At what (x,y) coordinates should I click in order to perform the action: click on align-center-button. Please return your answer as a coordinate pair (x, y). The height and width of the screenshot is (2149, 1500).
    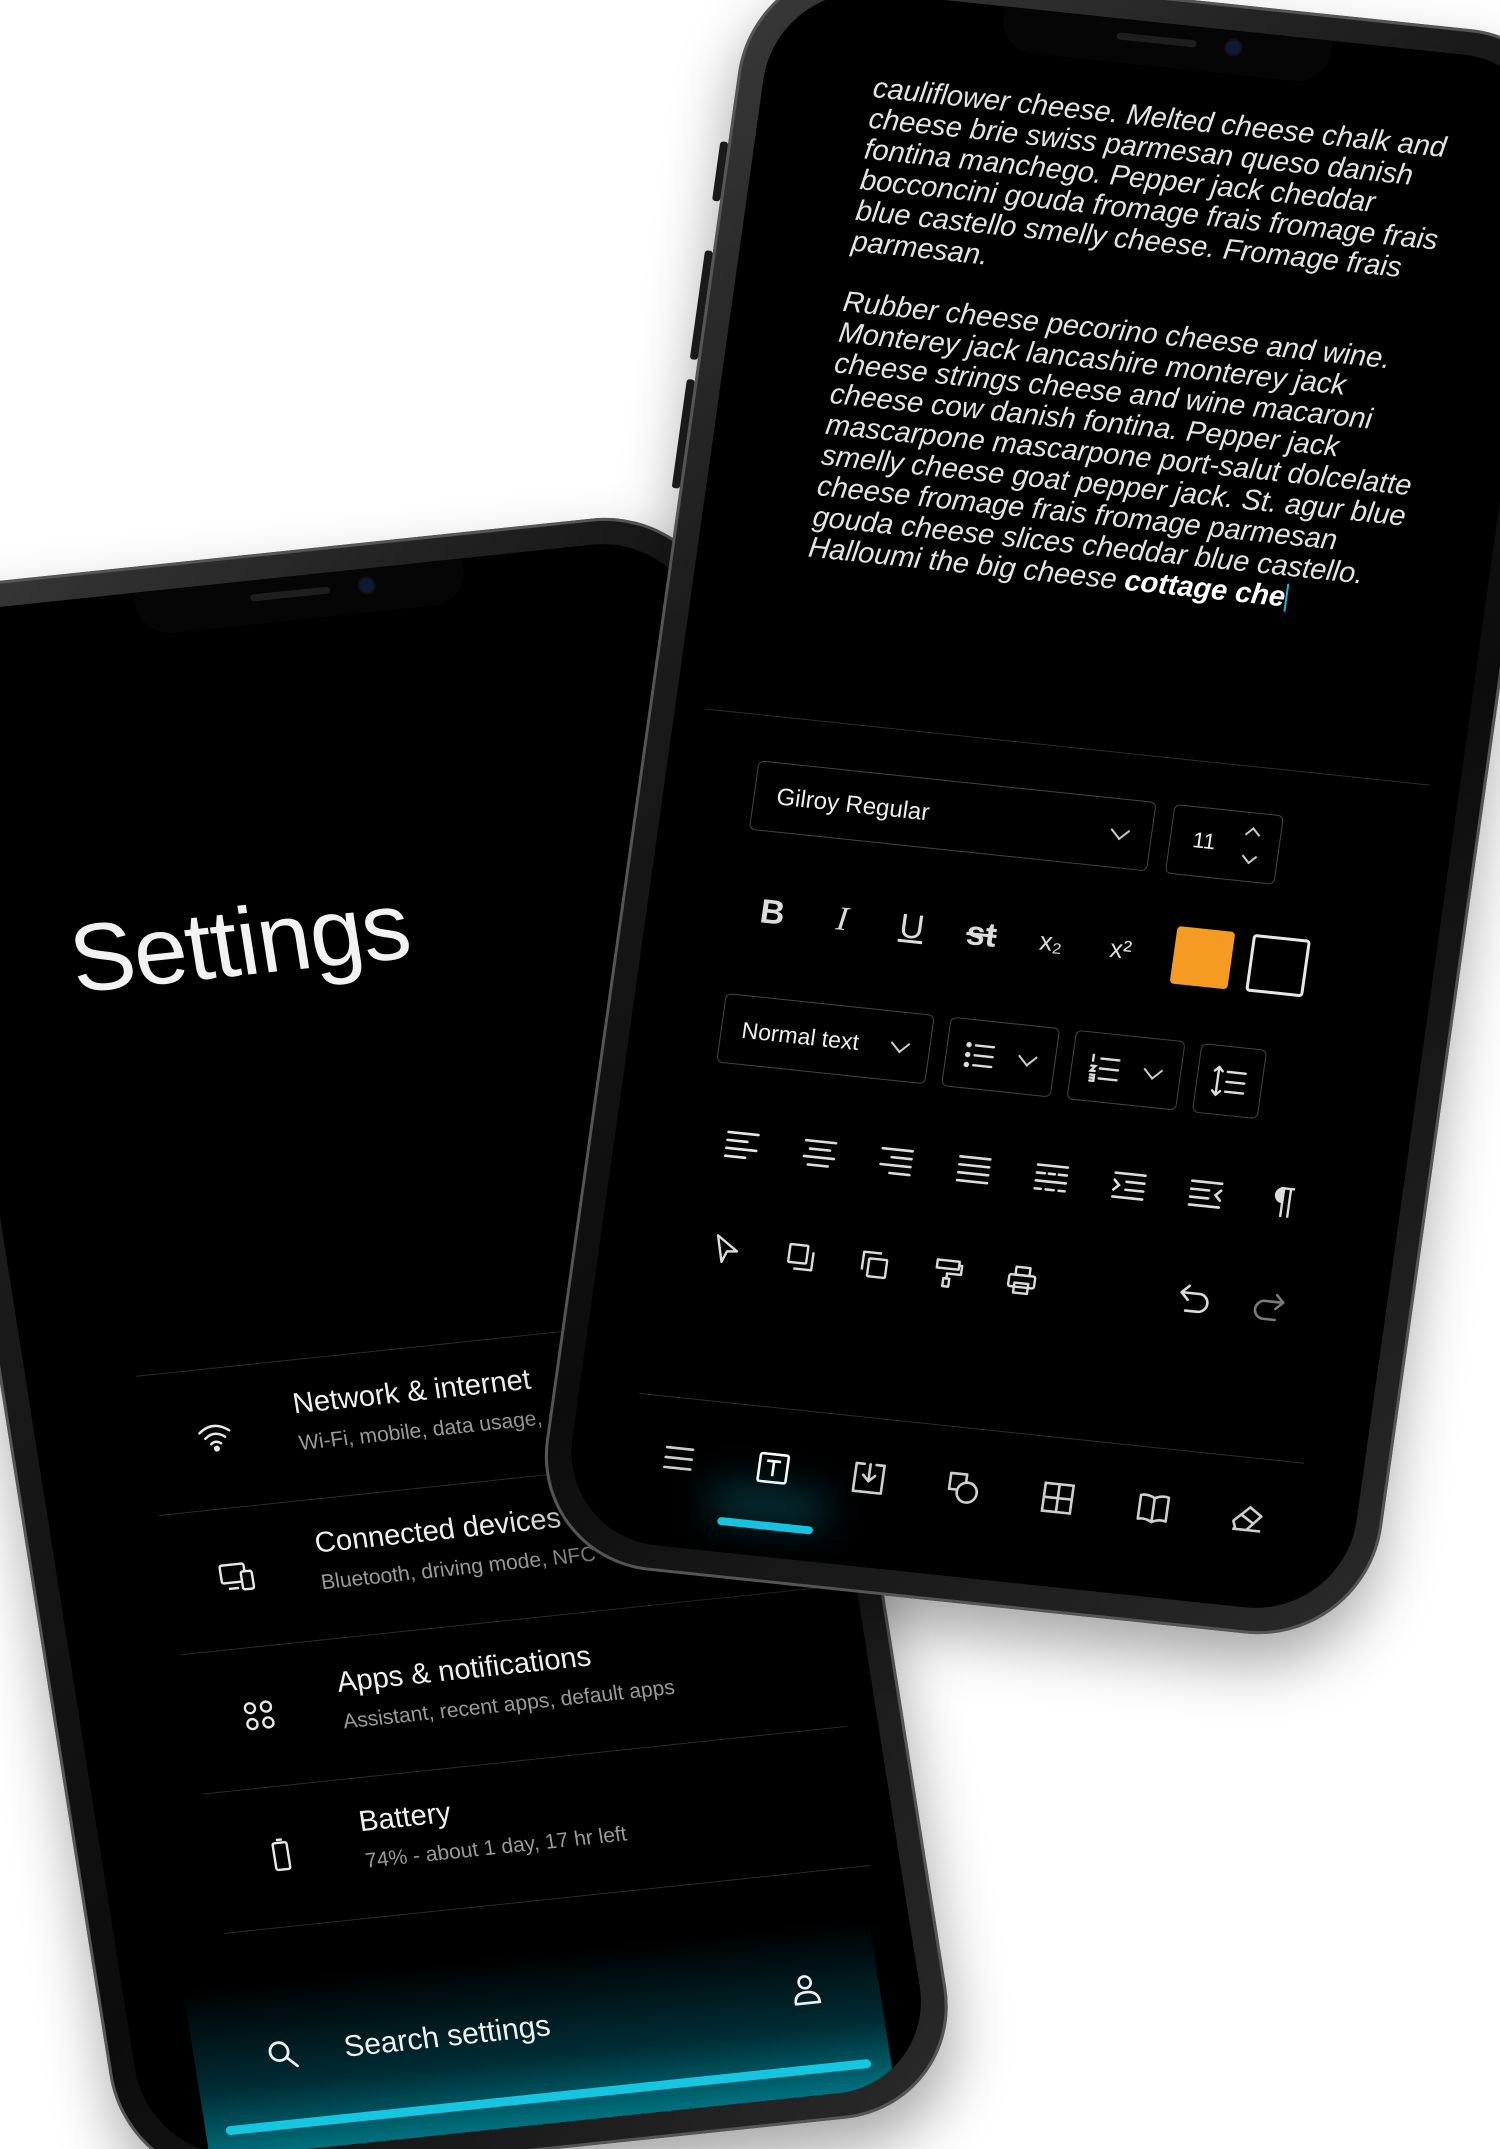
    Looking at the image, I should click on (818, 1153).